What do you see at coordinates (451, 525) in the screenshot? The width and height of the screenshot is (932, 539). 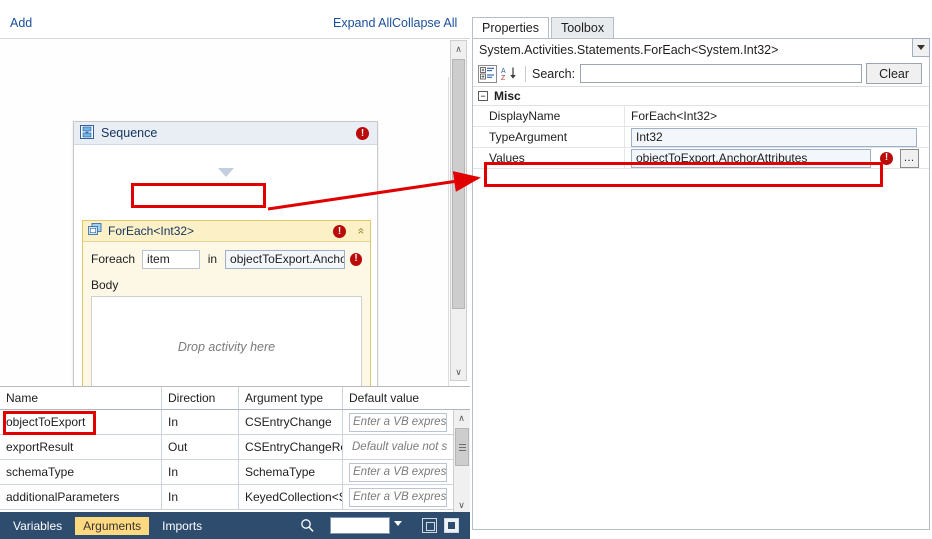 I see `restore-icon` at bounding box center [451, 525].